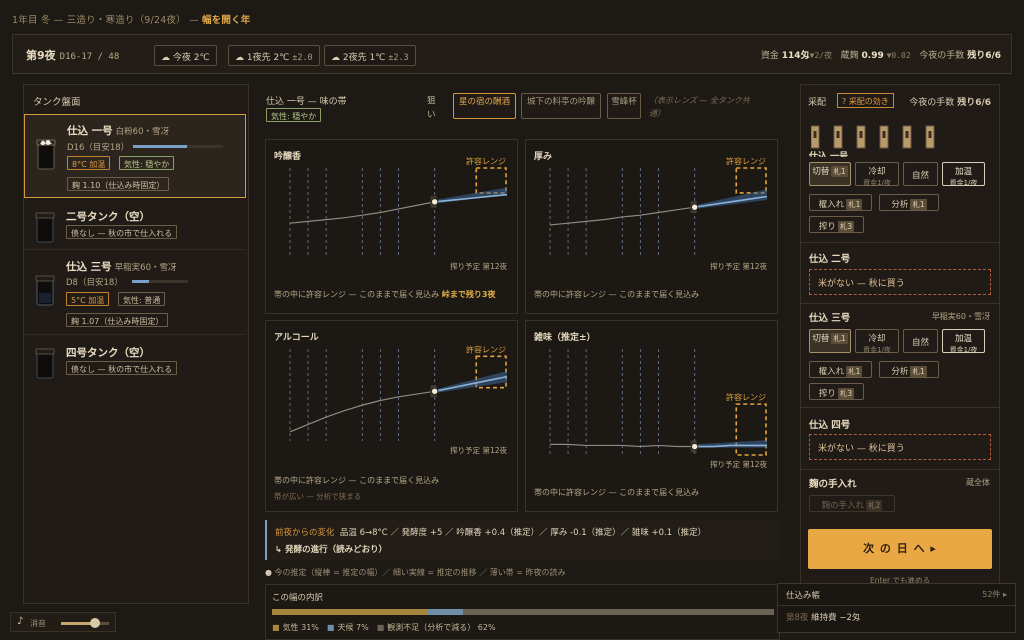  I want to click on tank-card-2: 二号タンク（空） 债なし — 秋の市で仕入れる, so click(135, 225).